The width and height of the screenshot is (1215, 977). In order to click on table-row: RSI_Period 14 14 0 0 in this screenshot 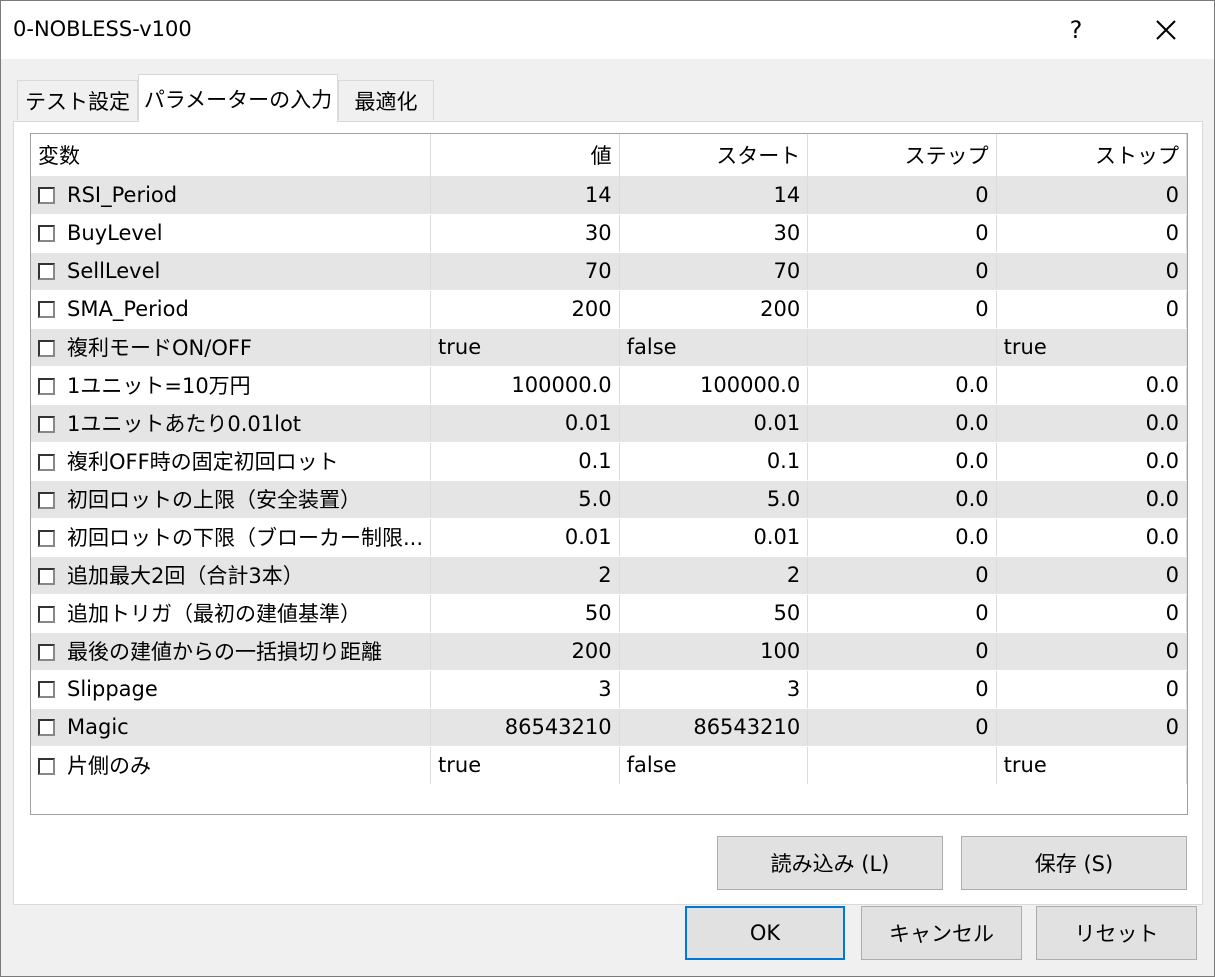, I will do `click(609, 195)`.